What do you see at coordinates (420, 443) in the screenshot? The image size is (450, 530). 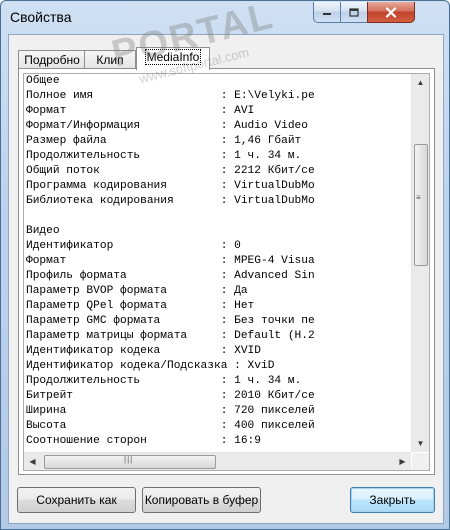 I see `scroll-down-arrow-icon: ▼` at bounding box center [420, 443].